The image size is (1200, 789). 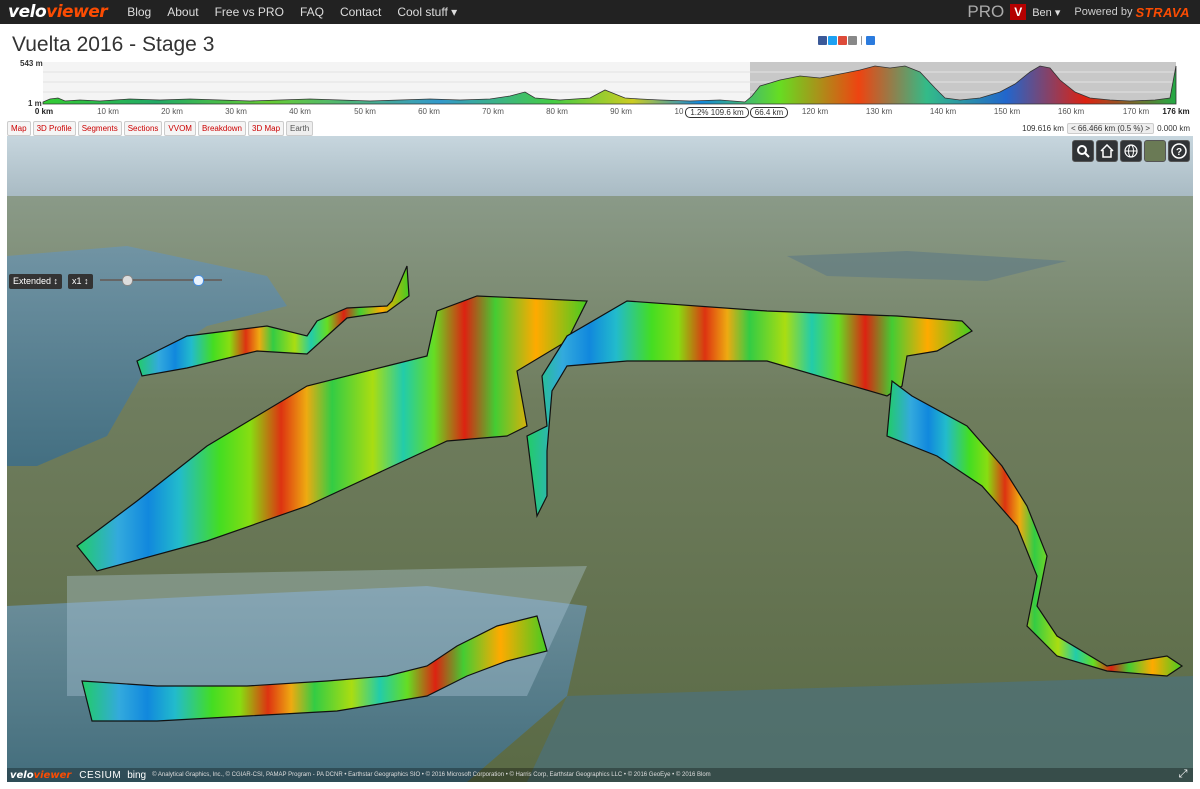 I want to click on profile-xtick: 120 km, so click(x=815, y=111).